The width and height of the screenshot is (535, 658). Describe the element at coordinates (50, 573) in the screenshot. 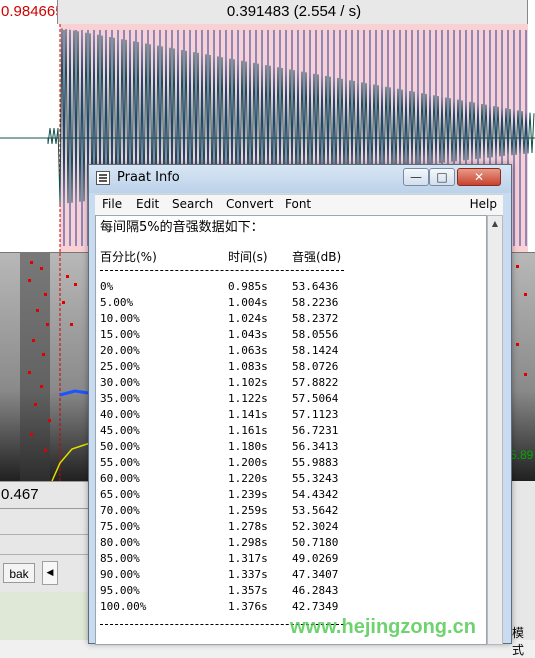

I see `scroll-left-button: ◀` at that location.